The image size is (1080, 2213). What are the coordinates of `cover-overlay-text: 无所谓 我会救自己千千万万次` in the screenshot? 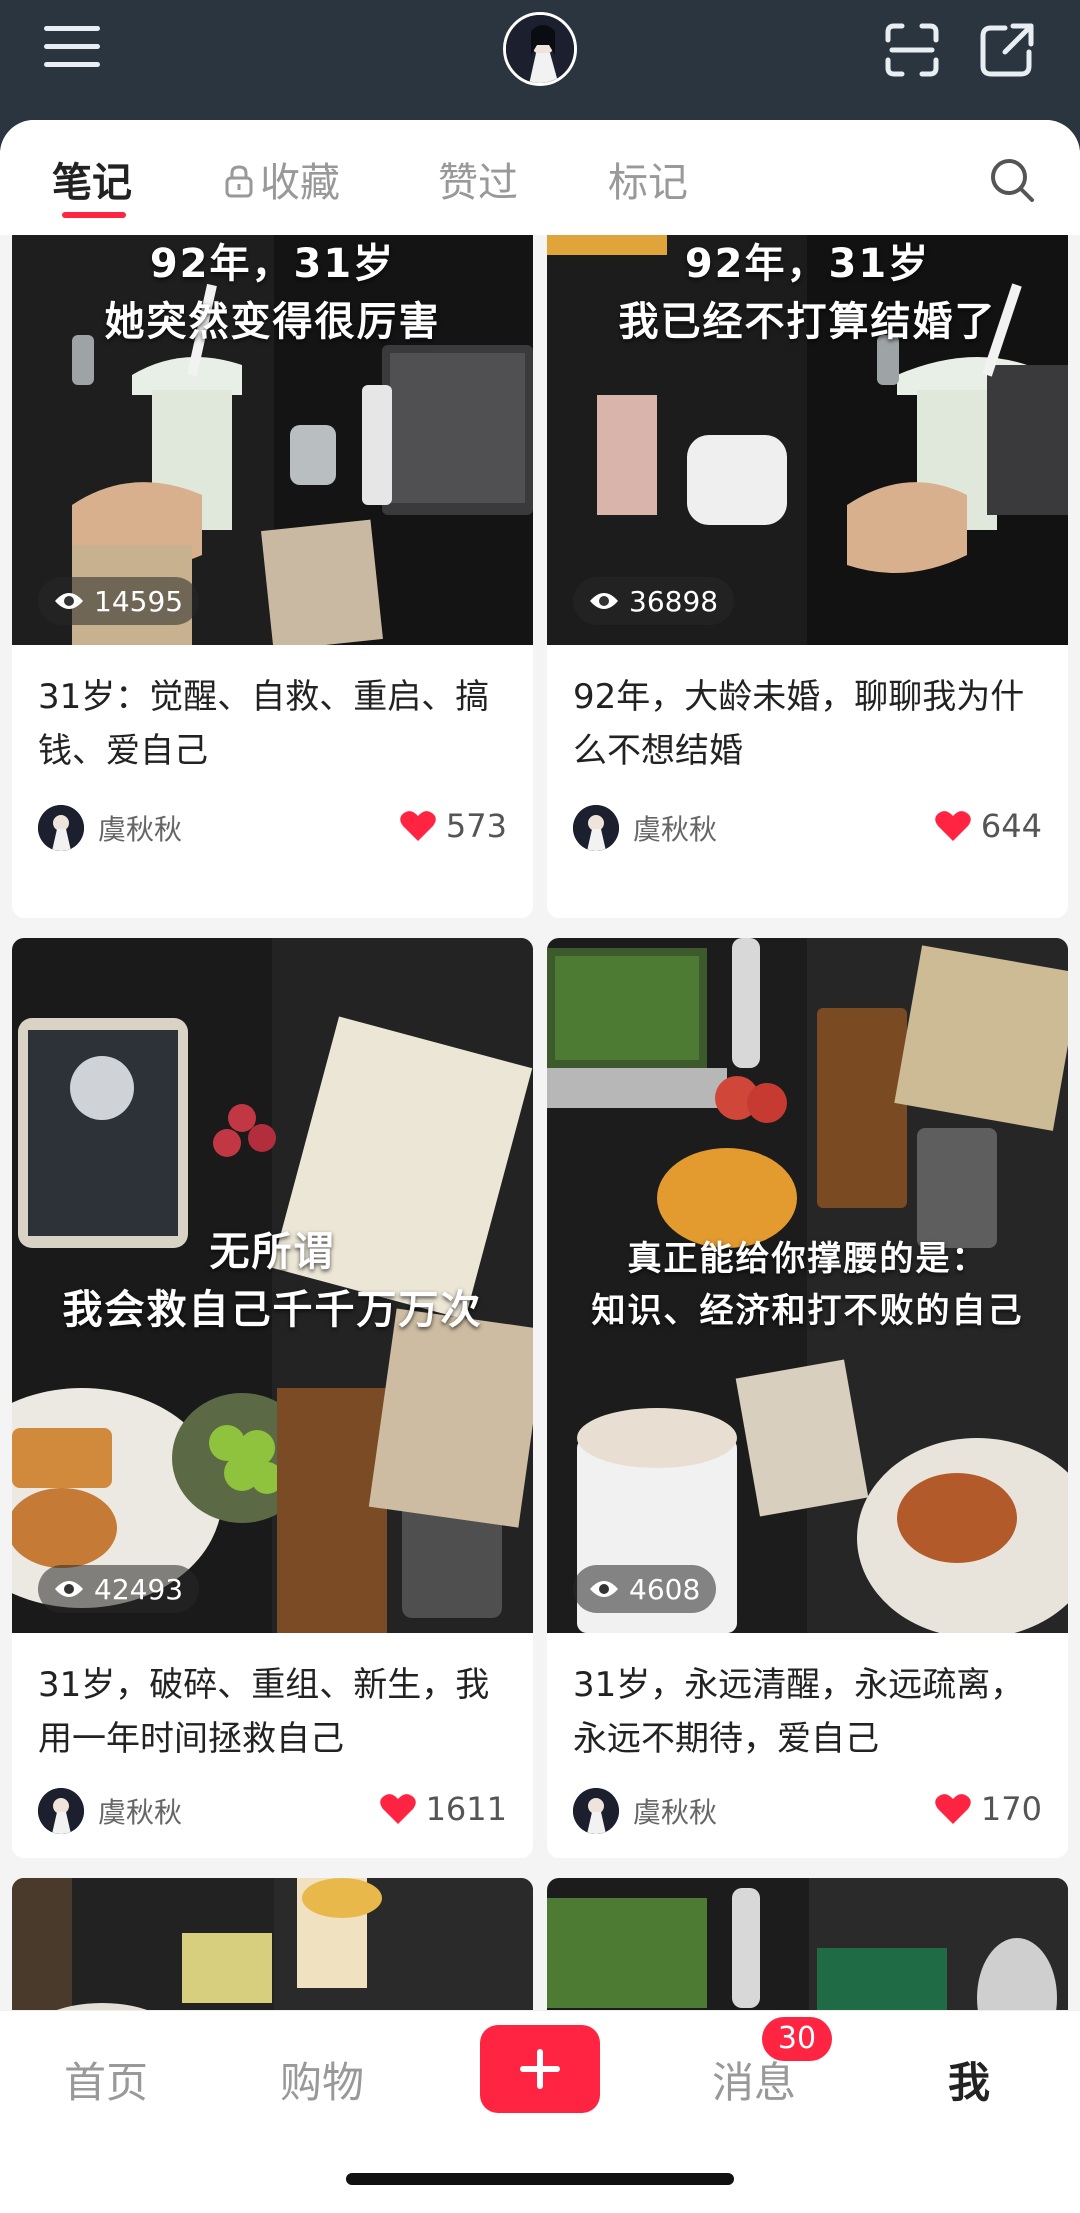 It's located at (272, 1281).